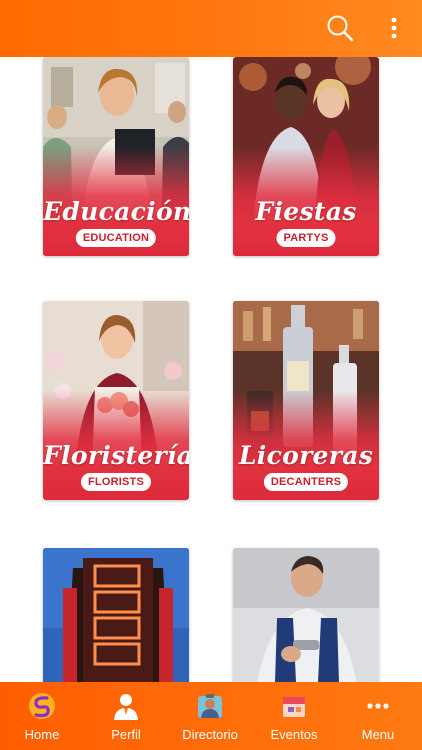 Image resolution: width=422 pixels, height=750 pixels. I want to click on category-title: Floristerías, so click(116, 455).